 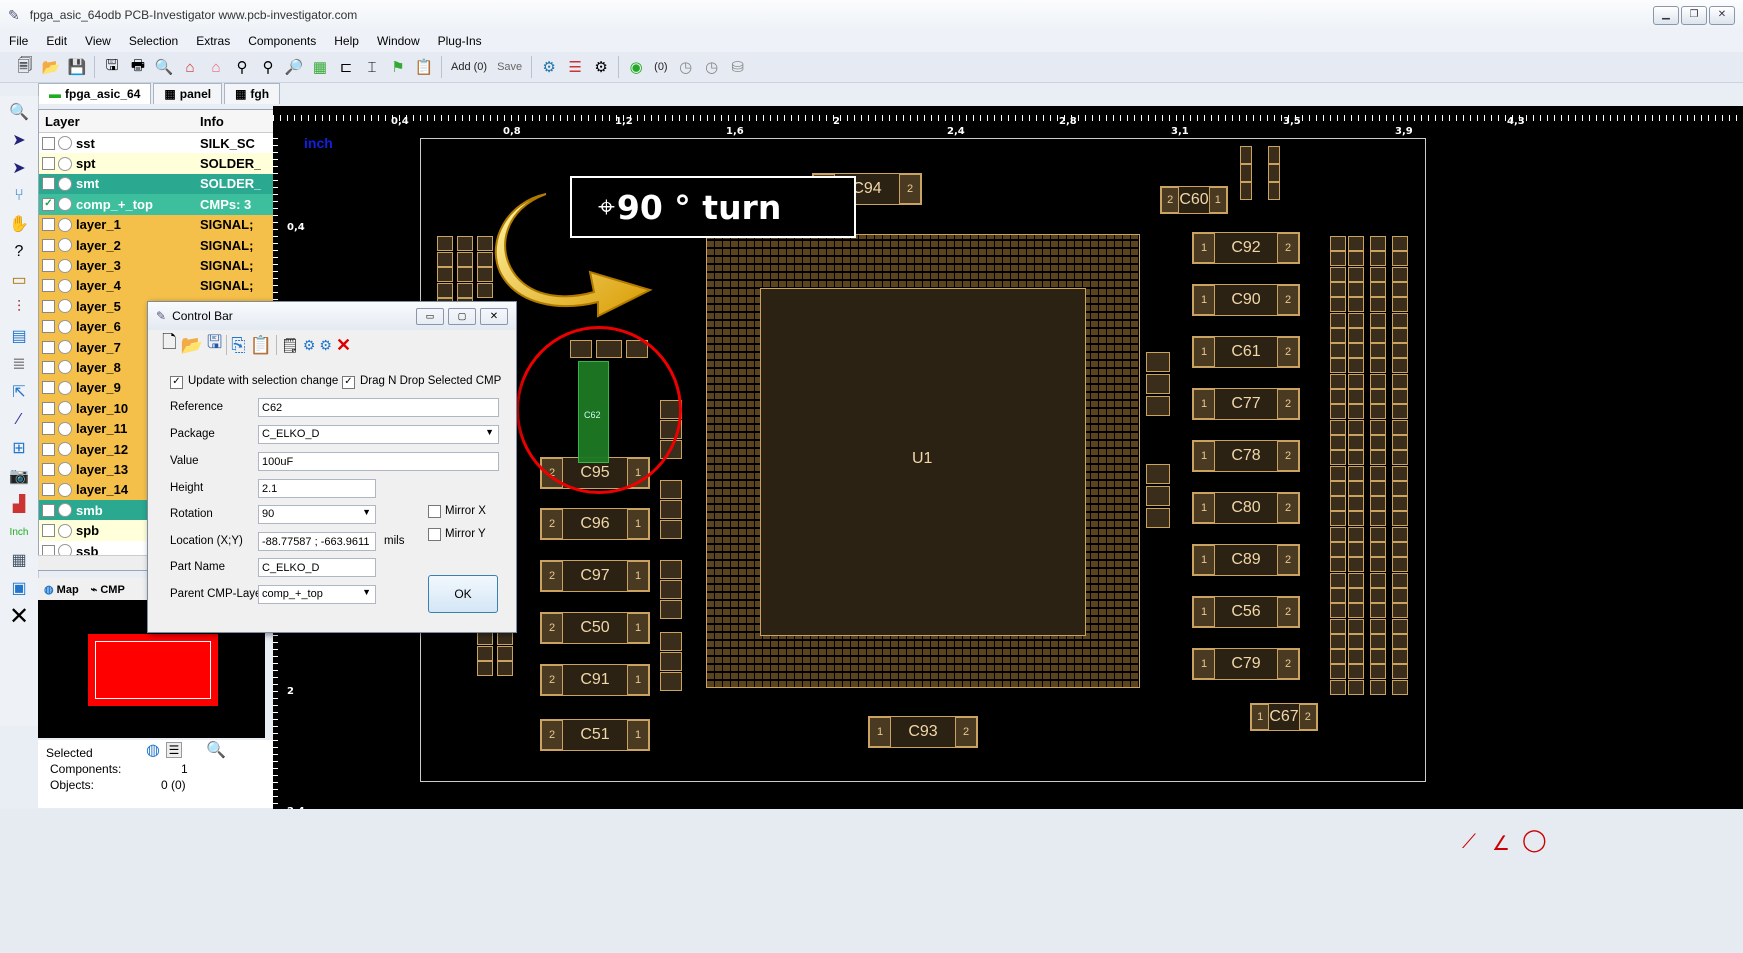 What do you see at coordinates (1501, 843) in the screenshot?
I see `pen-angle-icon: ∠` at bounding box center [1501, 843].